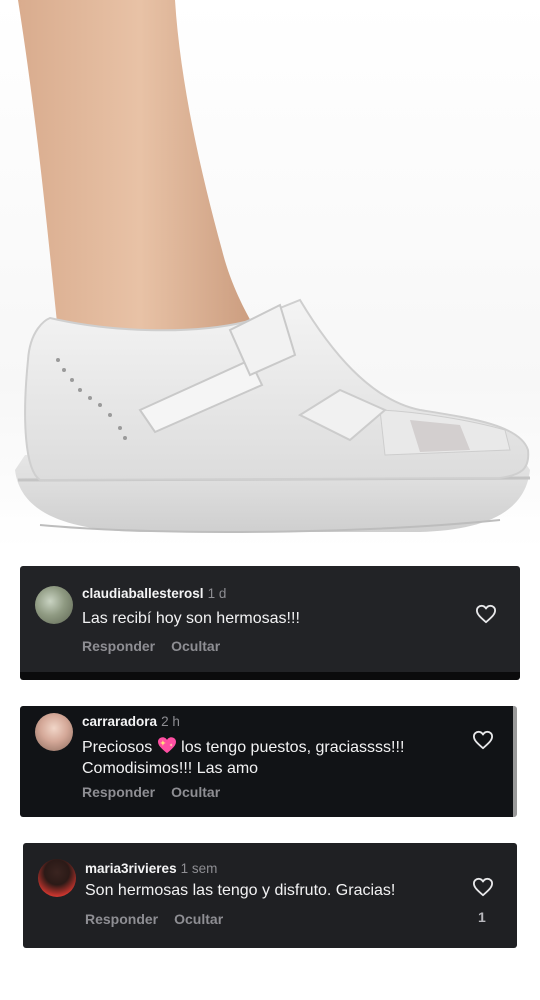 This screenshot has height=1000, width=540. What do you see at coordinates (217, 593) in the screenshot?
I see `timestamp: 1 d` at bounding box center [217, 593].